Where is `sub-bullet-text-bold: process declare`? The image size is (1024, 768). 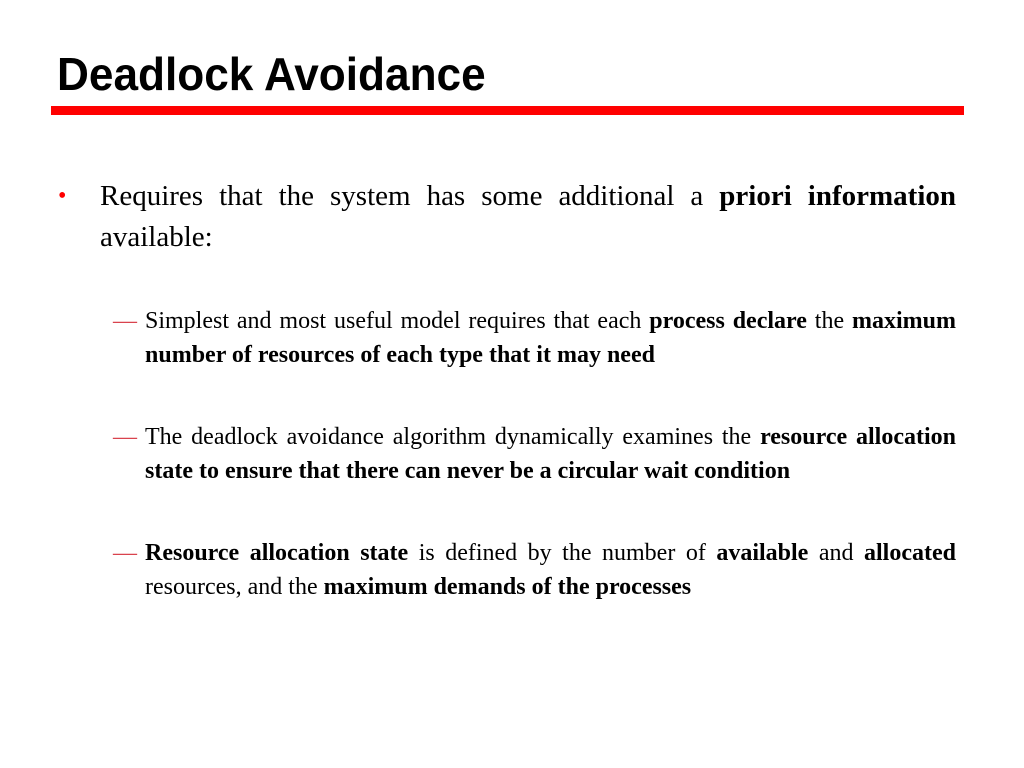 sub-bullet-text-bold: process declare is located at coordinates (728, 321).